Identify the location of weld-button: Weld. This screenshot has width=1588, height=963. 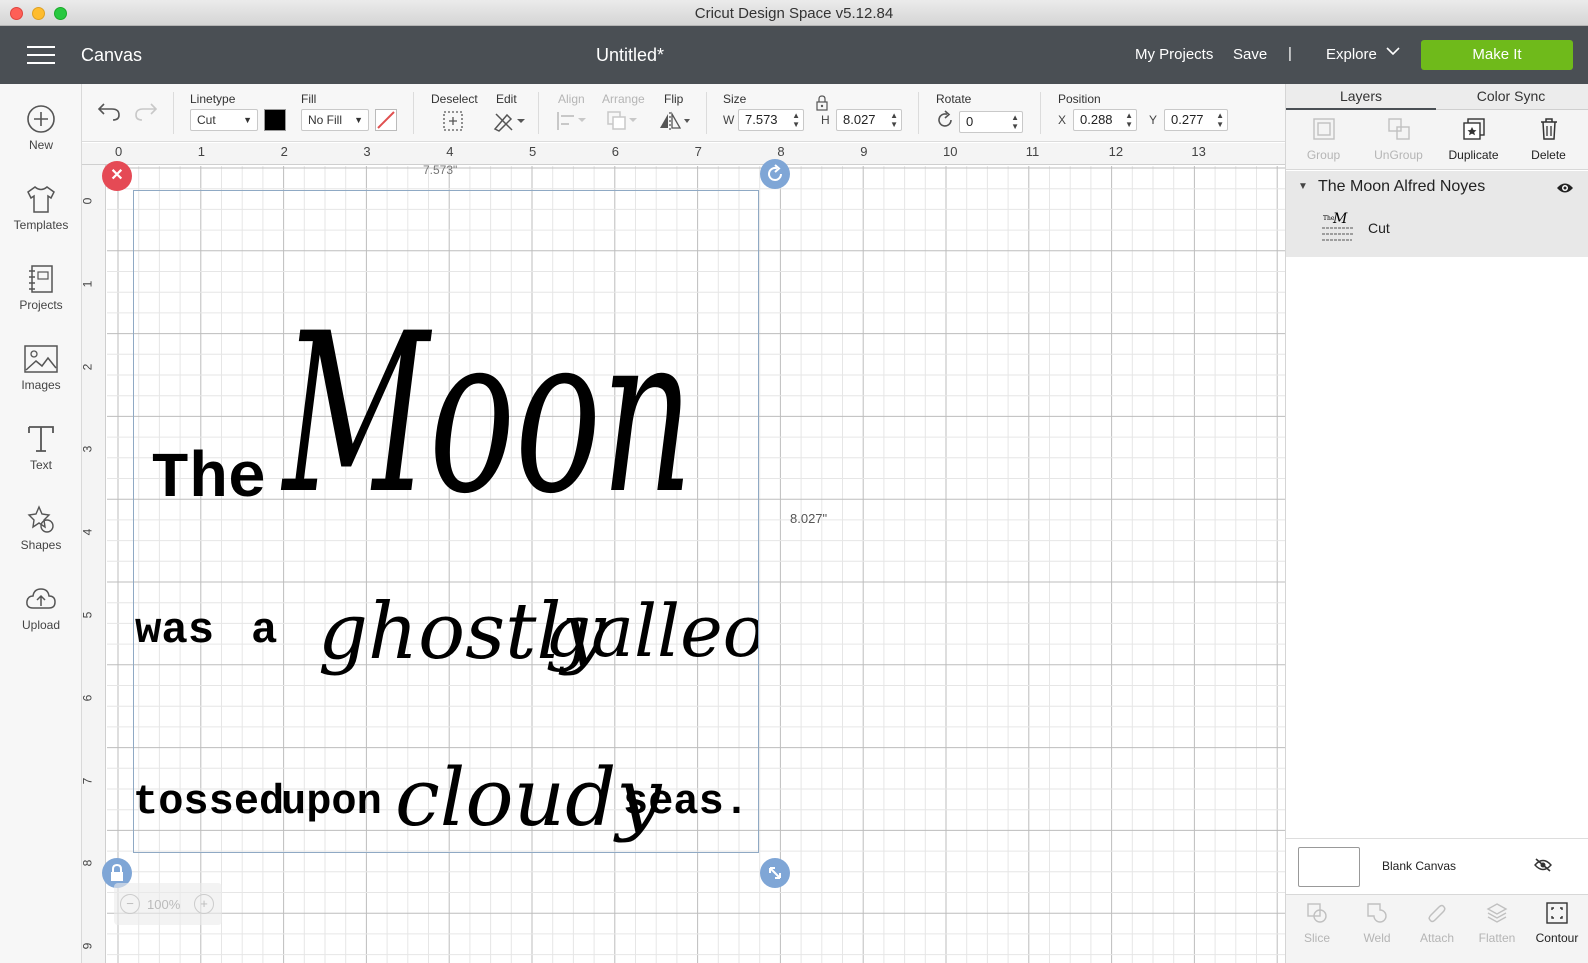
(1377, 923).